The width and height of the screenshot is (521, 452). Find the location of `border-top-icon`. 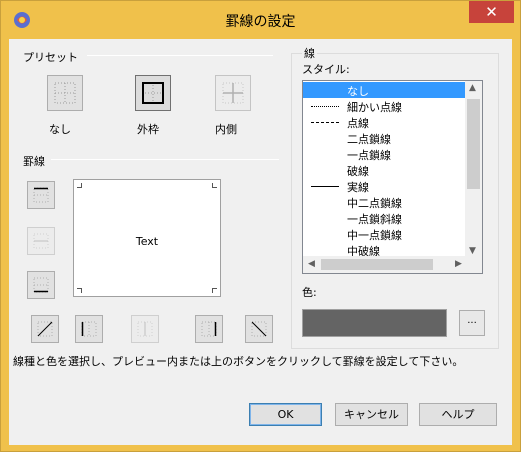

border-top-icon is located at coordinates (41, 195).